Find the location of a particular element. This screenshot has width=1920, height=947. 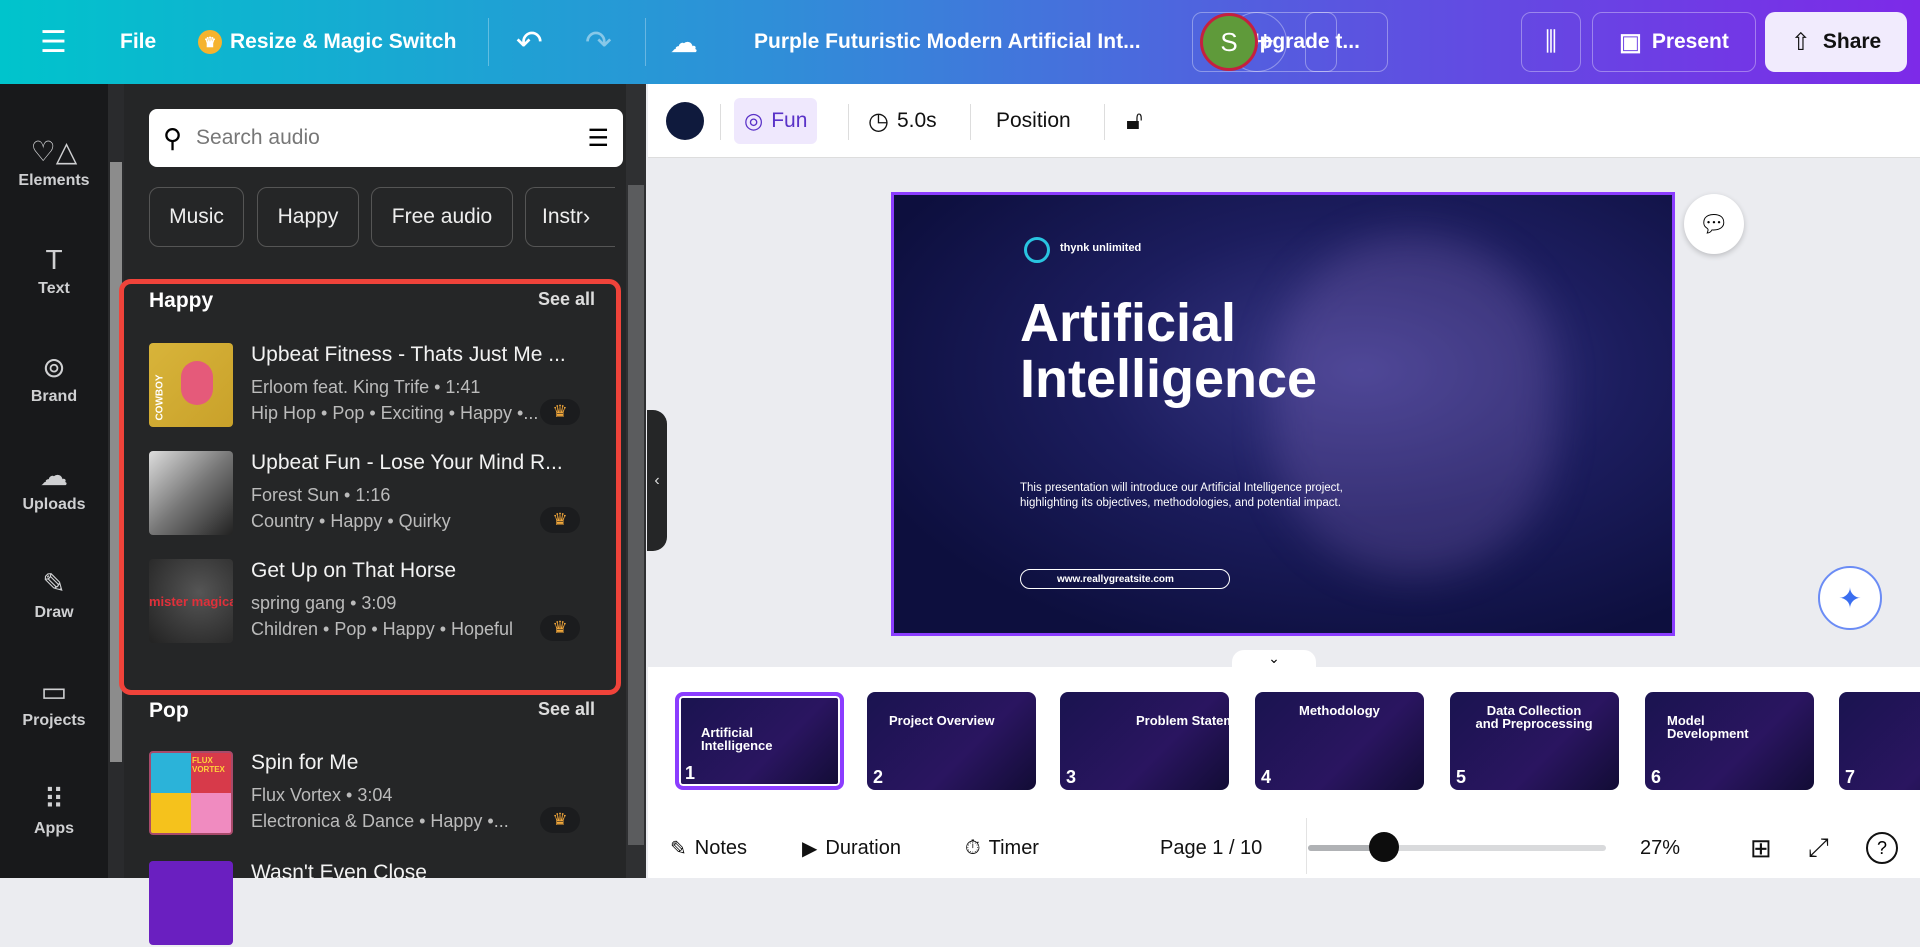

add-comment-button: 💬︎ is located at coordinates (1714, 224).